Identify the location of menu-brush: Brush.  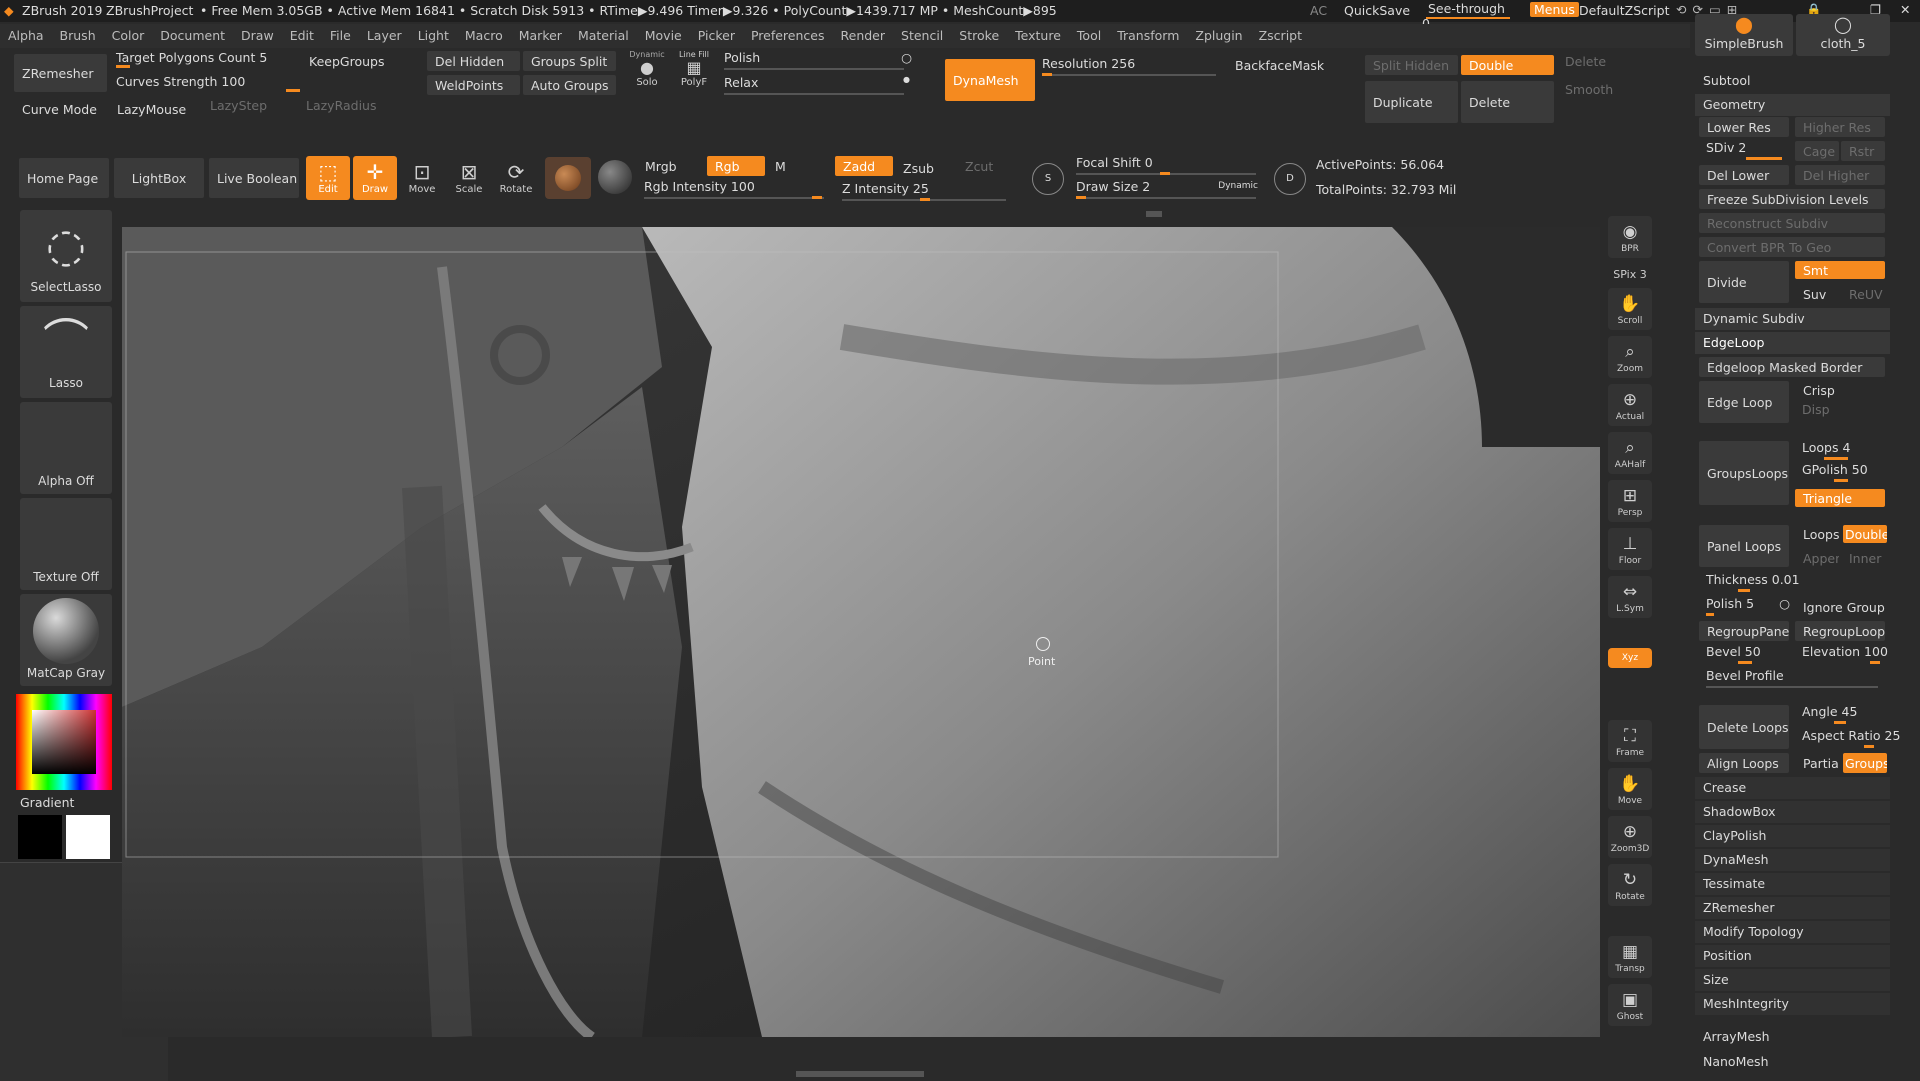
(78, 36).